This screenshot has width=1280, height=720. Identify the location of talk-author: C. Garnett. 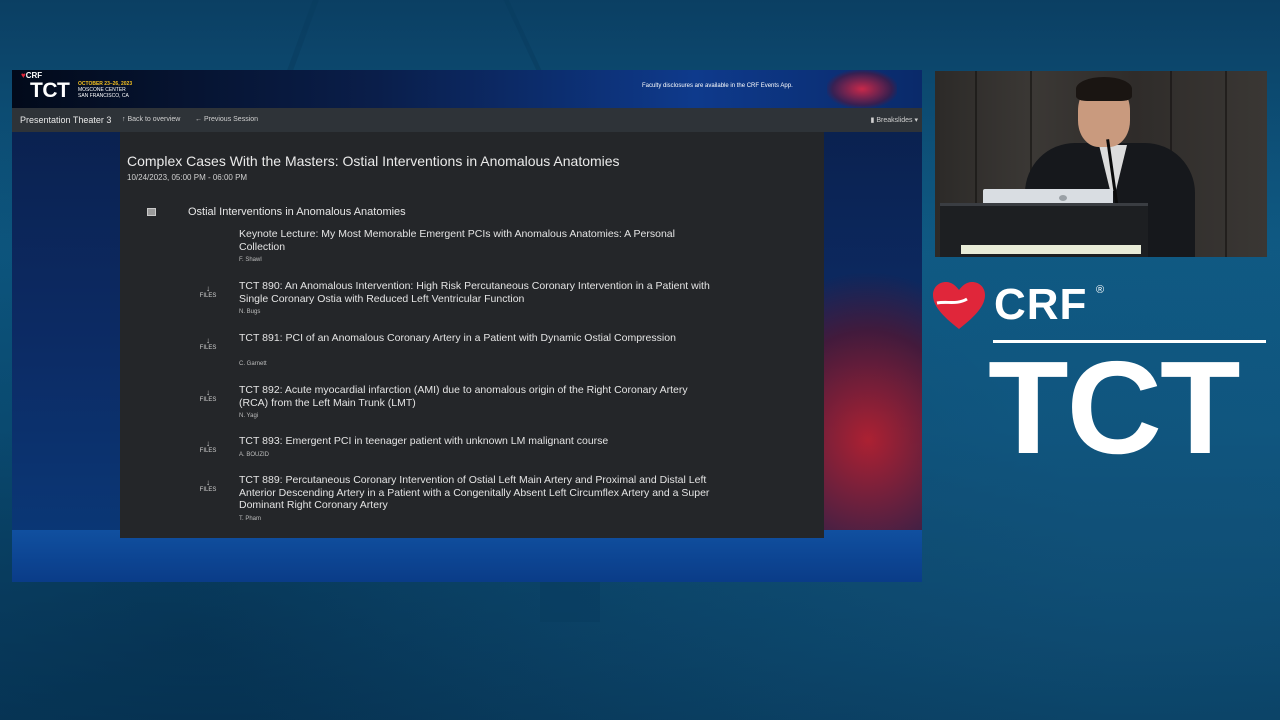
(253, 364).